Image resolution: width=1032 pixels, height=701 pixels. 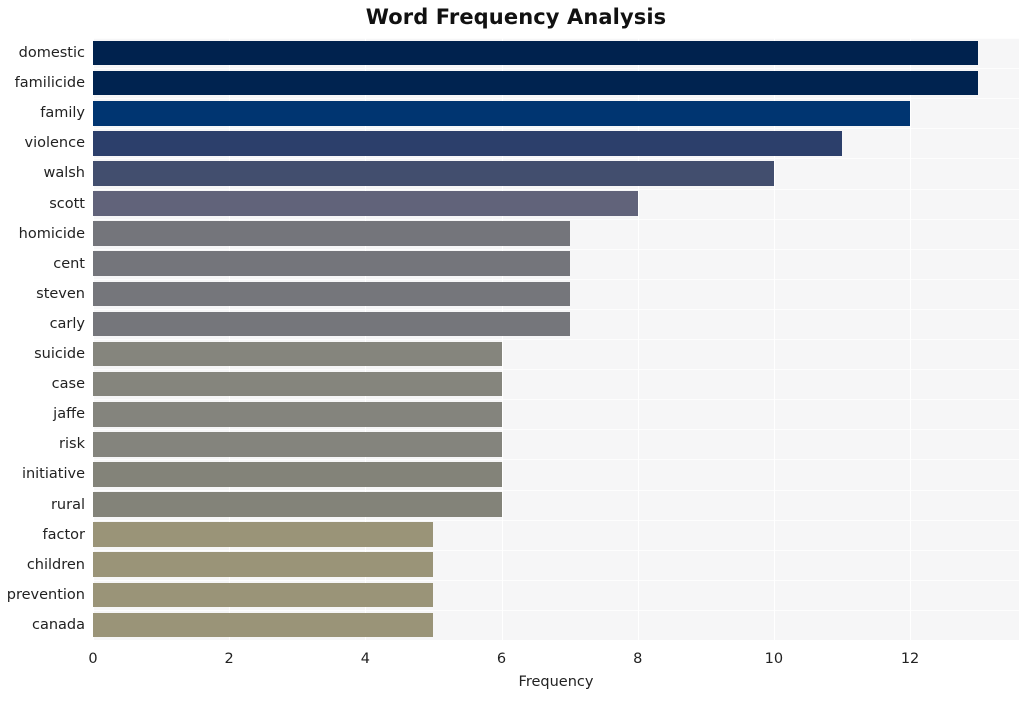 What do you see at coordinates (63, 534) in the screenshot?
I see `y-axis-tick-label: factor` at bounding box center [63, 534].